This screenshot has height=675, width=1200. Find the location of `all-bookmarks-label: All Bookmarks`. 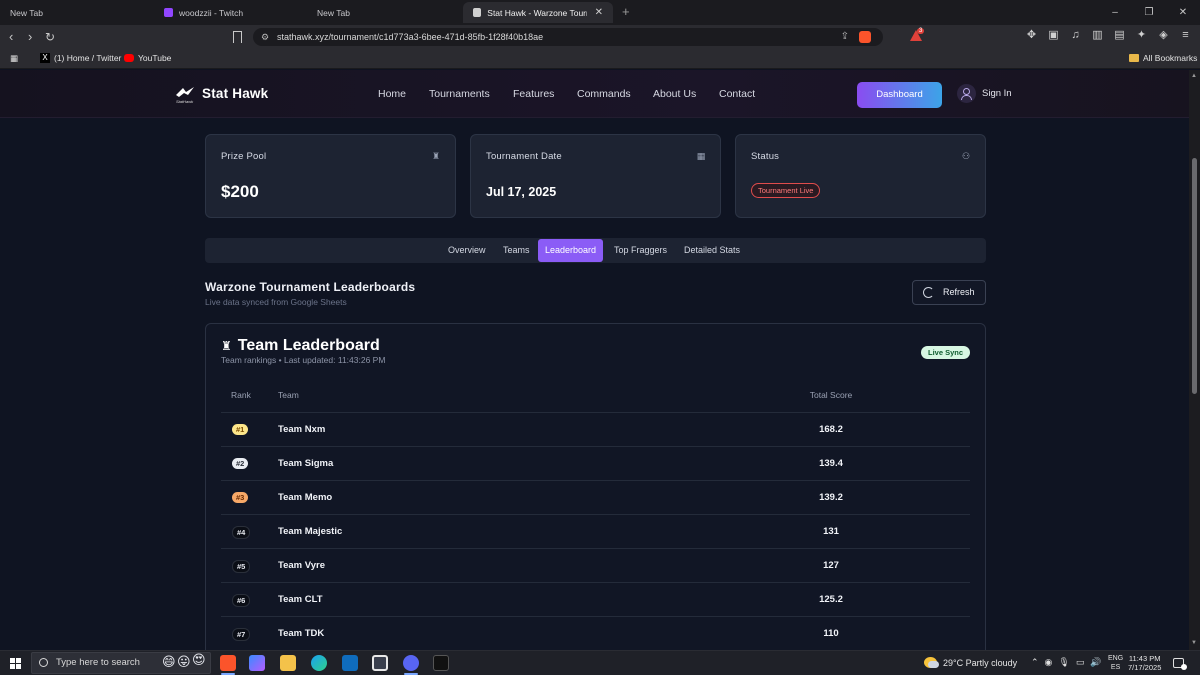

all-bookmarks-label: All Bookmarks is located at coordinates (1170, 58).